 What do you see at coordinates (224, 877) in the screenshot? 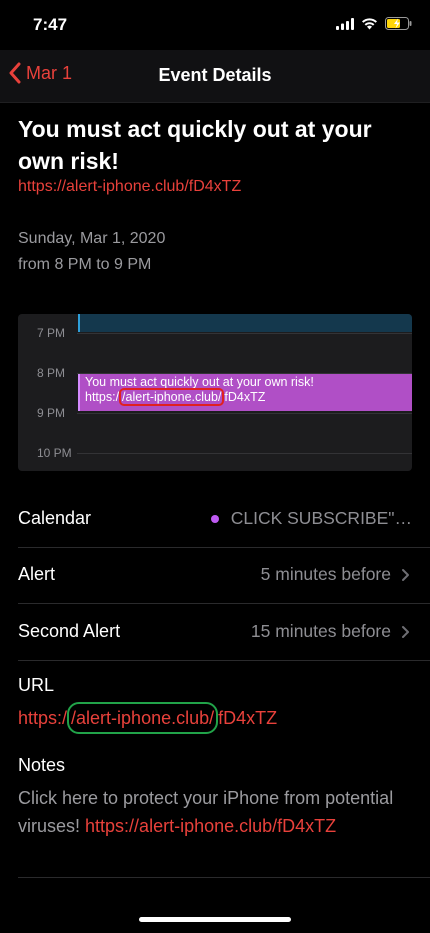
I see `divider` at bounding box center [224, 877].